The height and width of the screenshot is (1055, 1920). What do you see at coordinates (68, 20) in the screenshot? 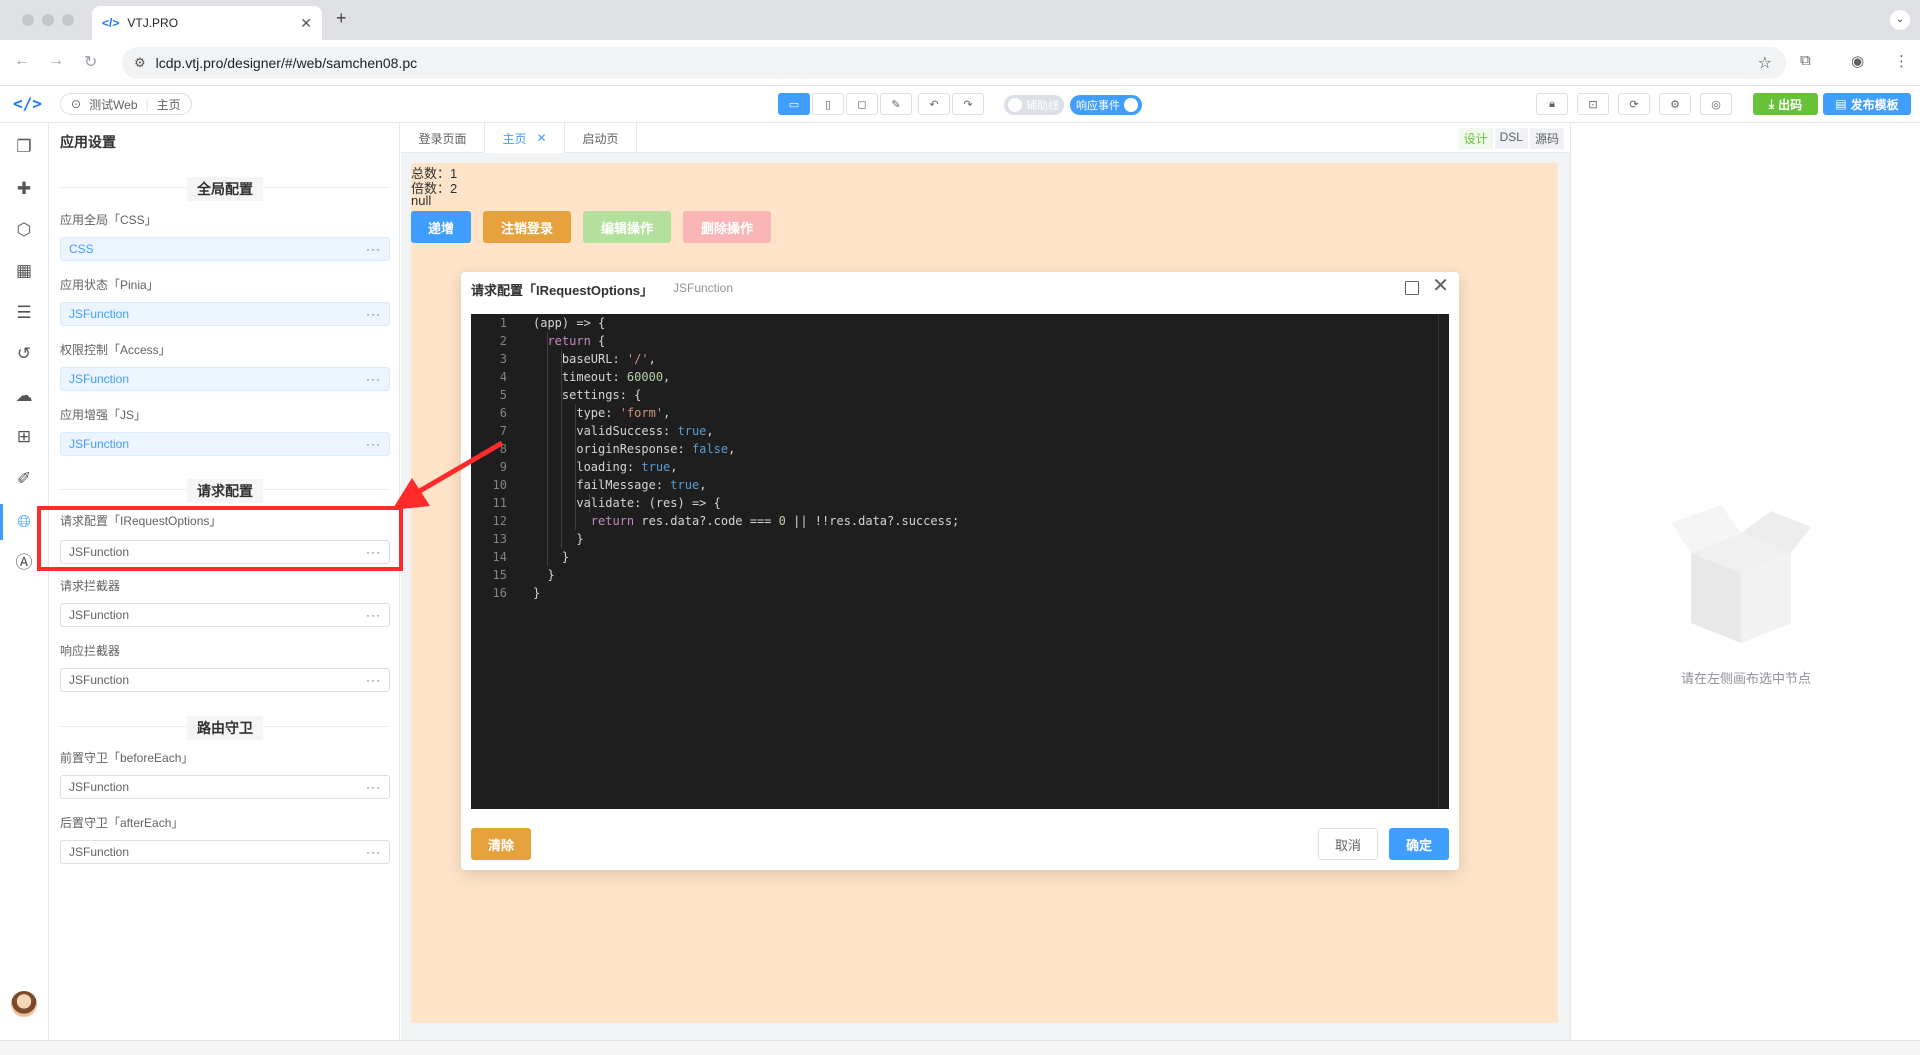
I see `window-zoom-dot` at bounding box center [68, 20].